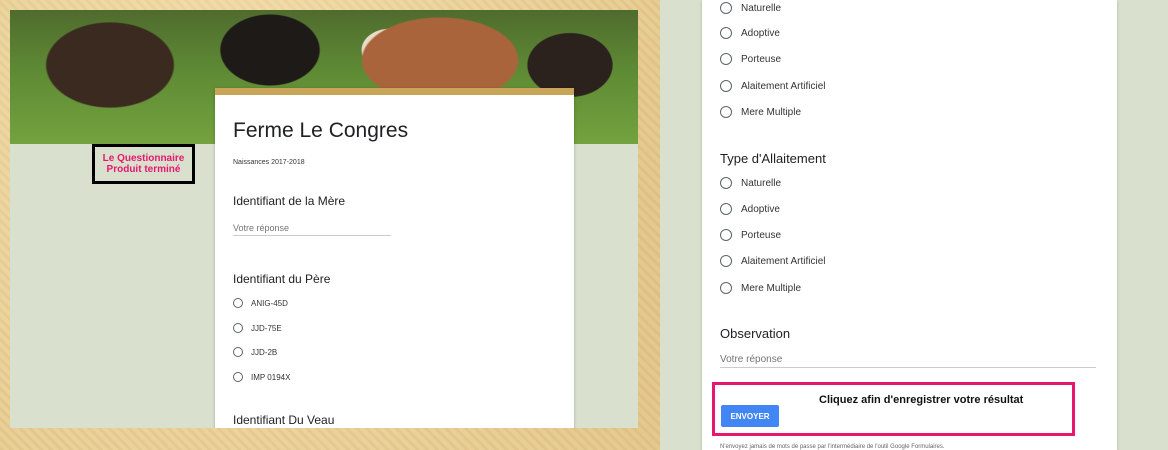 Image resolution: width=1168 pixels, height=450 pixels. What do you see at coordinates (750, 209) in the screenshot?
I see `allaitement-option: Adoptive` at bounding box center [750, 209].